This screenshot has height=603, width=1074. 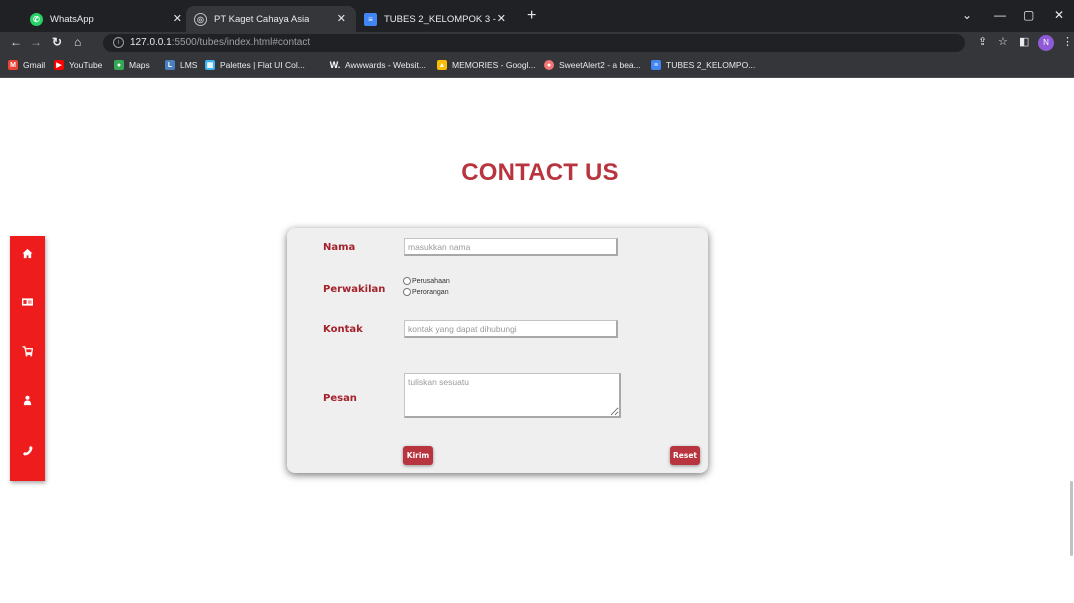 I want to click on nama-label: Nama, so click(x=339, y=247).